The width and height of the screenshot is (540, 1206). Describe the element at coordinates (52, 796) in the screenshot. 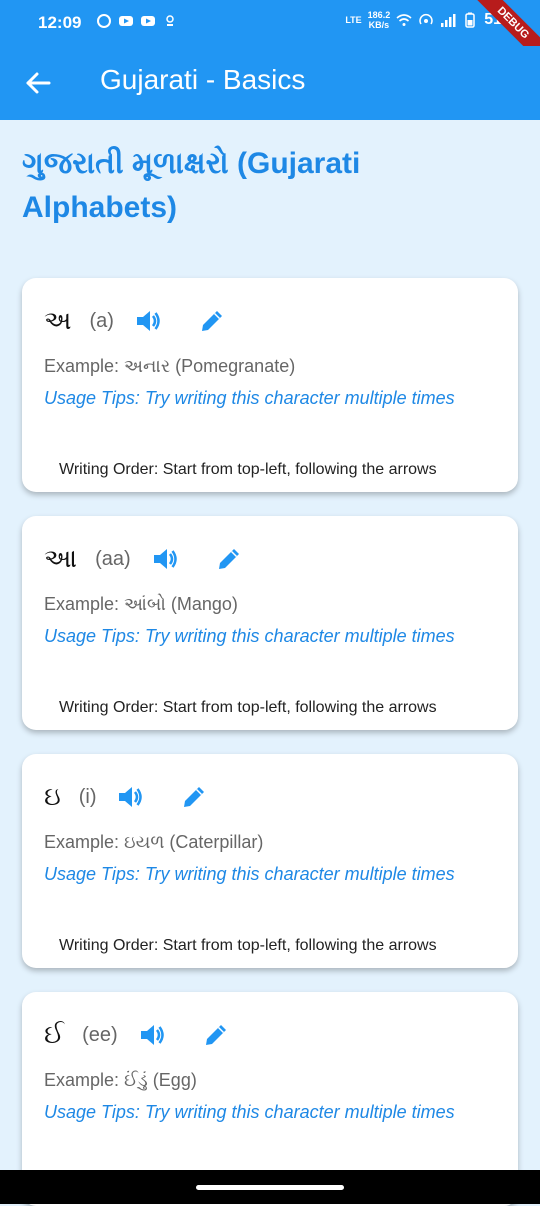

I see `gujarati-letter: ઇ` at that location.